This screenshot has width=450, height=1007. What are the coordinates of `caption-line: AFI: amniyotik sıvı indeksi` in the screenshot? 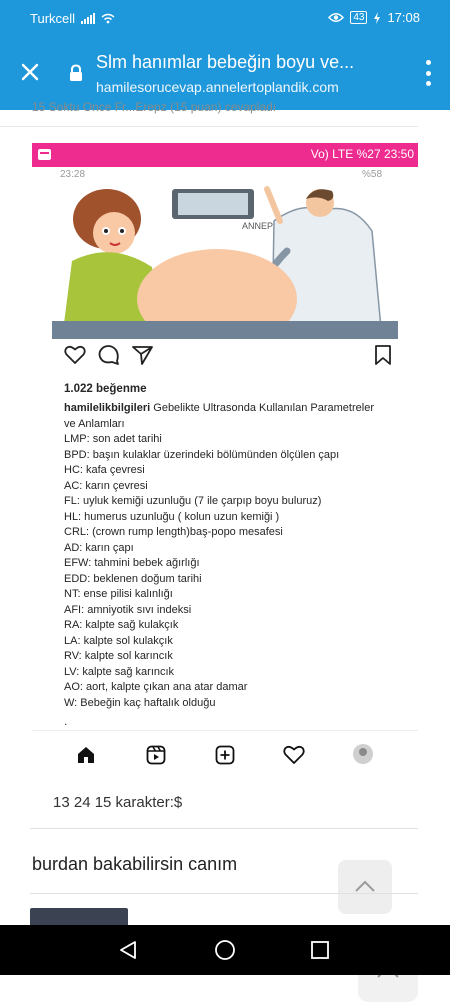 It's located at (128, 609).